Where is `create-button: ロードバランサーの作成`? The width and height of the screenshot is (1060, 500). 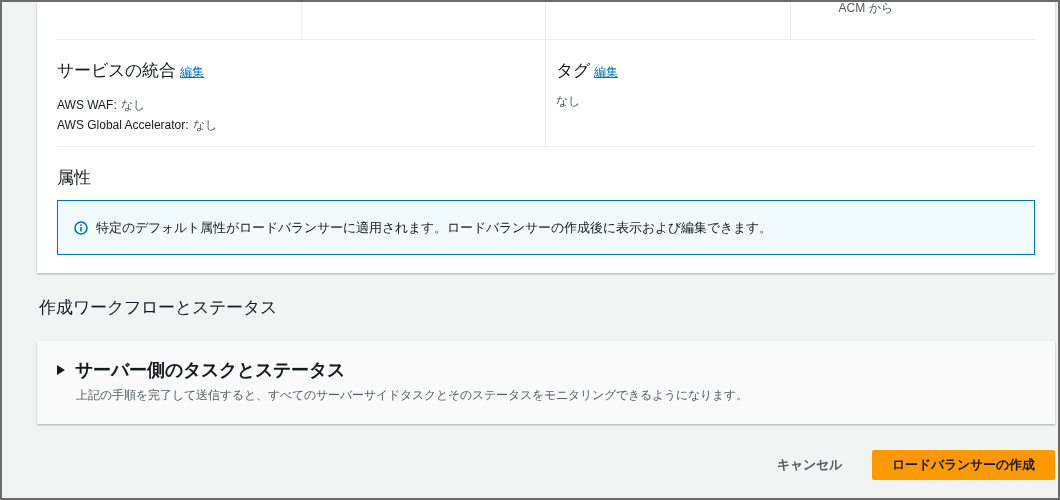
create-button: ロードバランサーの作成 is located at coordinates (963, 464).